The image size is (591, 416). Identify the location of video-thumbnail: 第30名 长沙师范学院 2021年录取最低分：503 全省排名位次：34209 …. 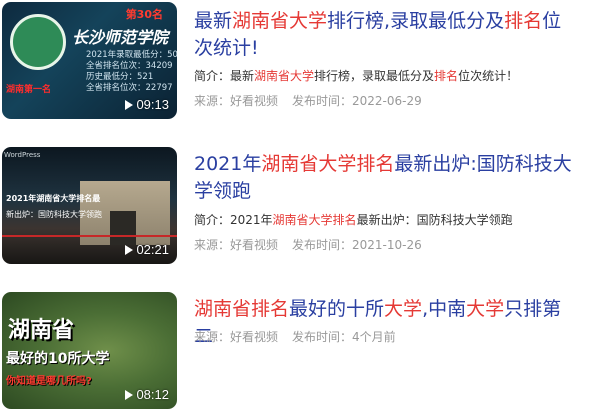
(89, 60).